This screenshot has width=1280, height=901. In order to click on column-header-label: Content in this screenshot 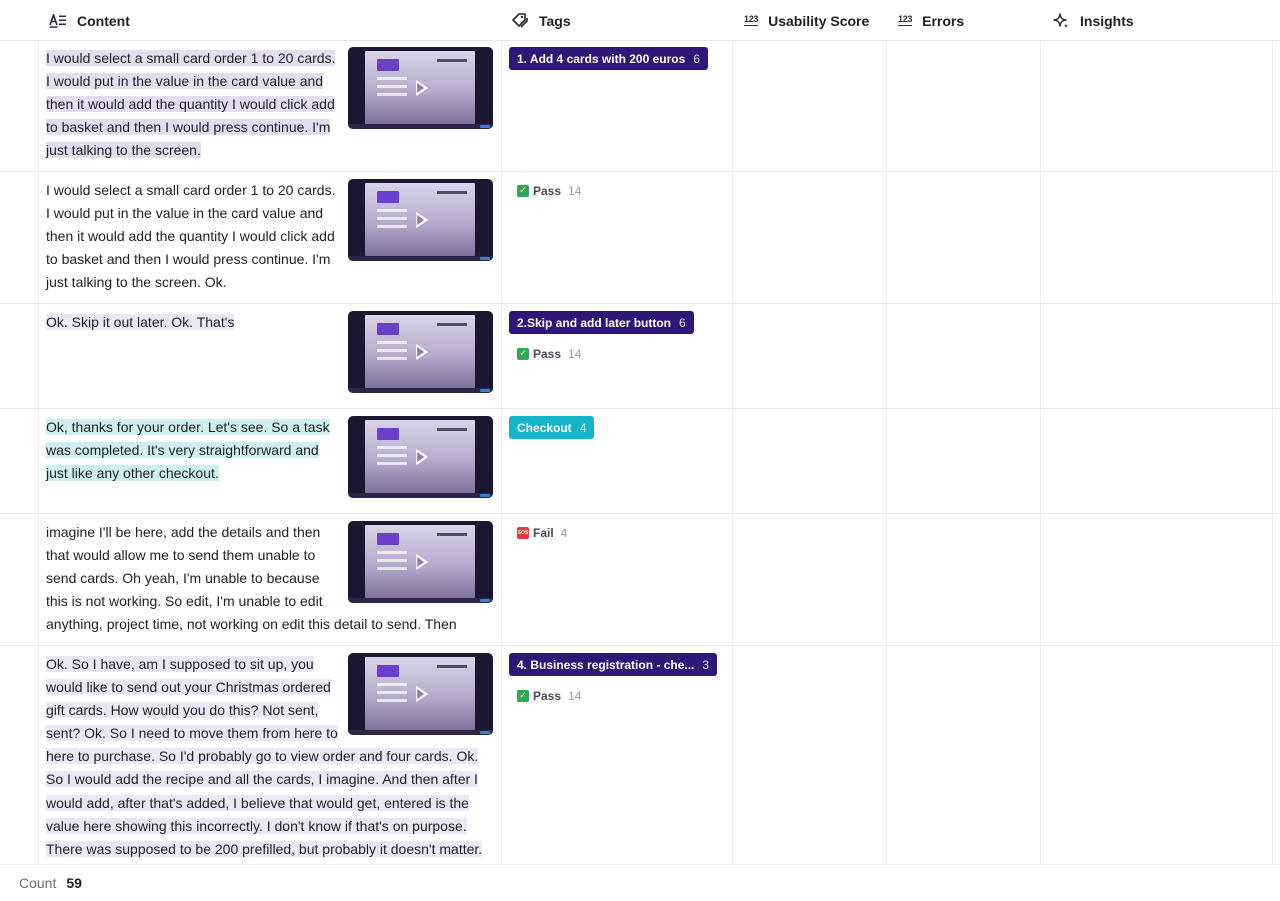, I will do `click(103, 20)`.